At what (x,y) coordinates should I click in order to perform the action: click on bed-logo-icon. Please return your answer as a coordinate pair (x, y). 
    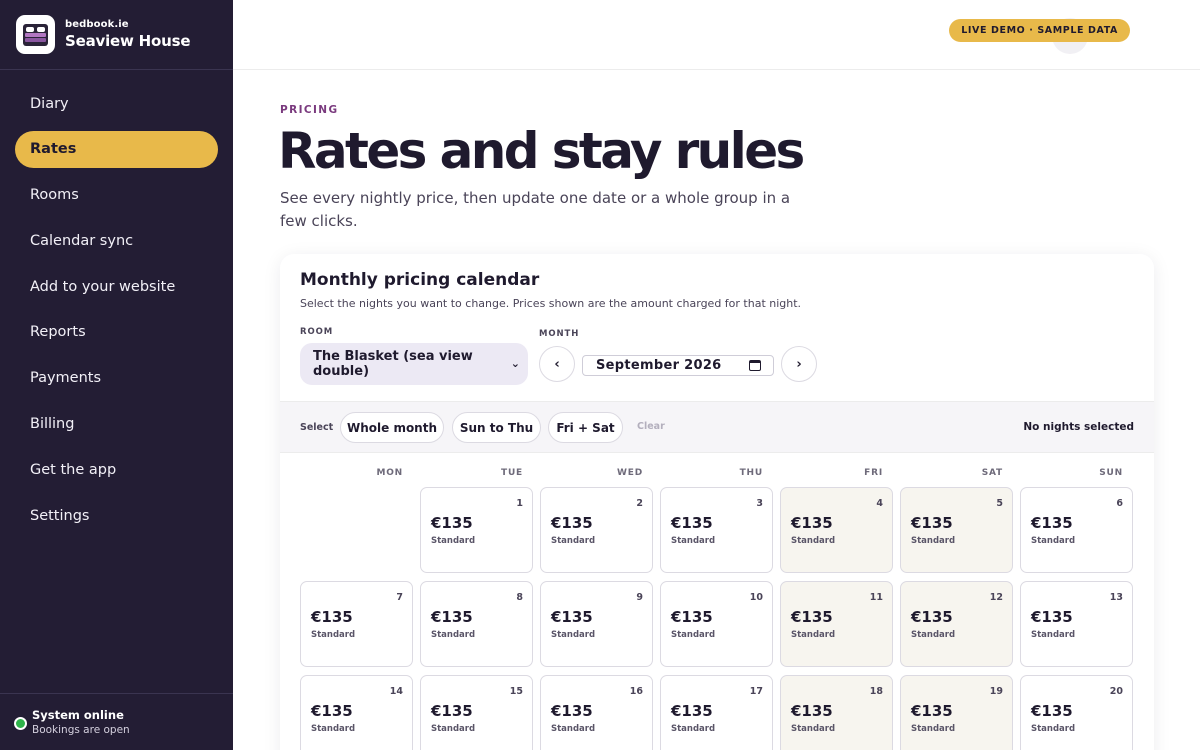
    Looking at the image, I should click on (35, 34).